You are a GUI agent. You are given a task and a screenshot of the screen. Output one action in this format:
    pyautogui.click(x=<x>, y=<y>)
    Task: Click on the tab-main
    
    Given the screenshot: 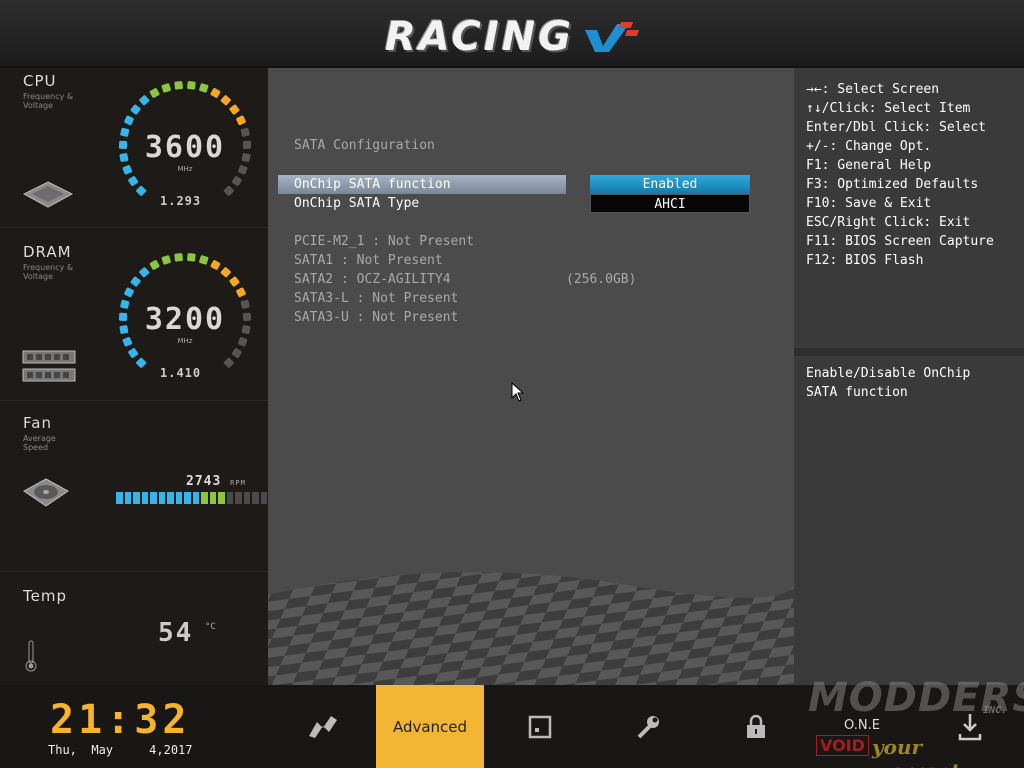 What is the action you would take?
    pyautogui.click(x=324, y=726)
    